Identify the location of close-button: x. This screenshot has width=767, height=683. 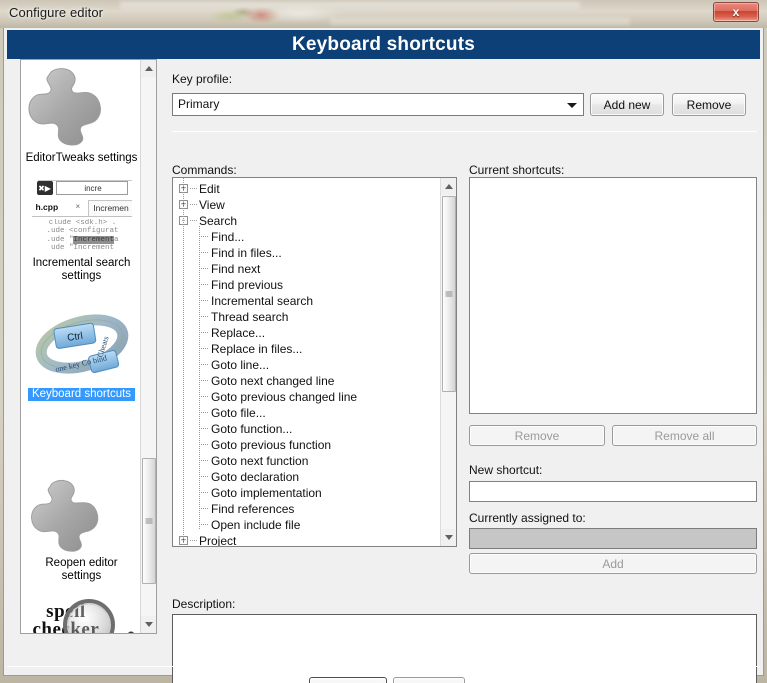
(736, 12).